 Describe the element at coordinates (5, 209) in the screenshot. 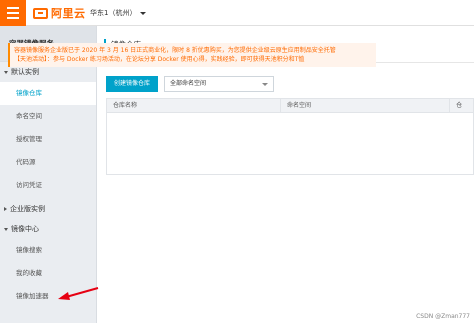

I see `caret-right-icon` at that location.